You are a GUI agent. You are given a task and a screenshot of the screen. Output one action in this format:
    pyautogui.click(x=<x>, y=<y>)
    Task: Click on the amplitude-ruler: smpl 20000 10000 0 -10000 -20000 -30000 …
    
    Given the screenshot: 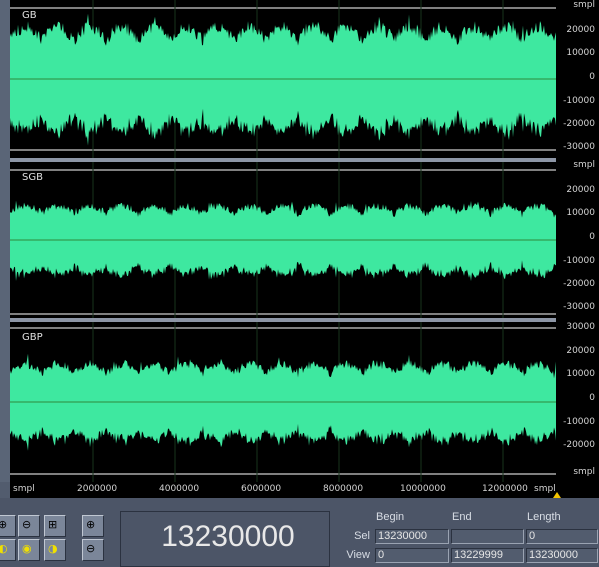 What is the action you would take?
    pyautogui.click(x=577, y=241)
    